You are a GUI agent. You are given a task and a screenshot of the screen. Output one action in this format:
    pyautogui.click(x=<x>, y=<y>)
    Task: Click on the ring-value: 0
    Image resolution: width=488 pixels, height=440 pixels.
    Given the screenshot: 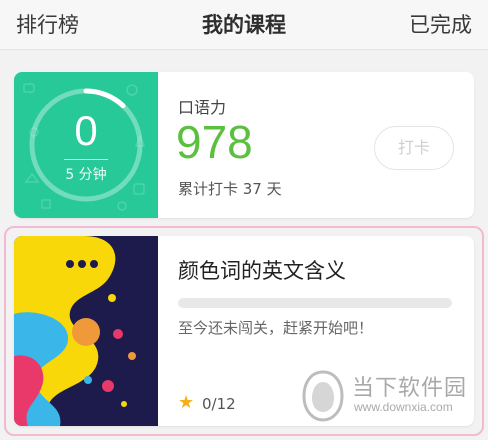 What is the action you would take?
    pyautogui.click(x=86, y=130)
    